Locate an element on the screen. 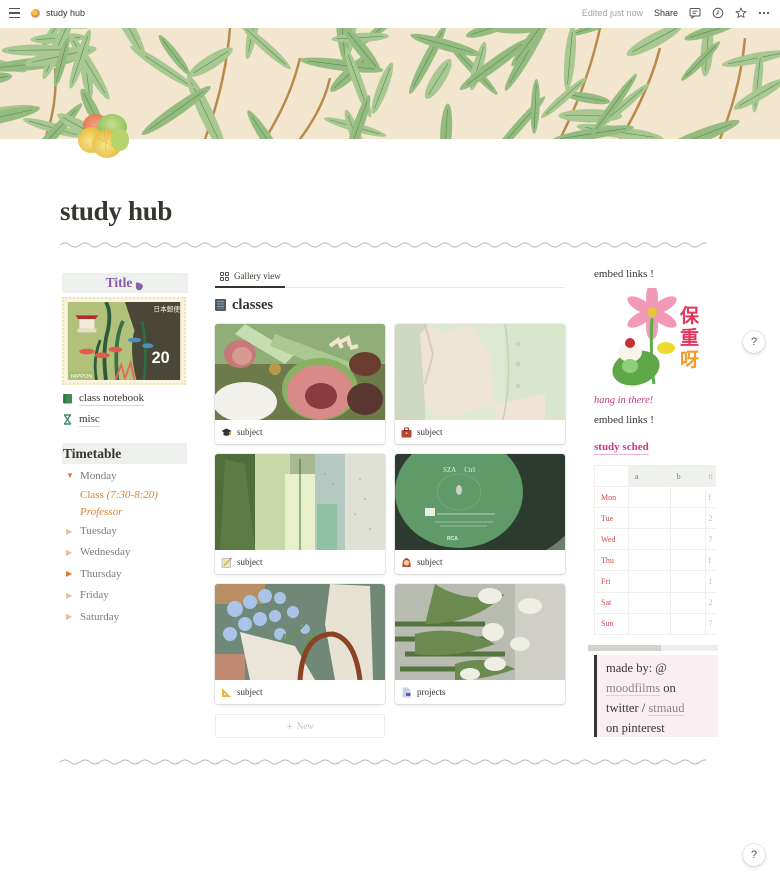 This screenshot has width=780, height=877. more-icon is located at coordinates (764, 13).